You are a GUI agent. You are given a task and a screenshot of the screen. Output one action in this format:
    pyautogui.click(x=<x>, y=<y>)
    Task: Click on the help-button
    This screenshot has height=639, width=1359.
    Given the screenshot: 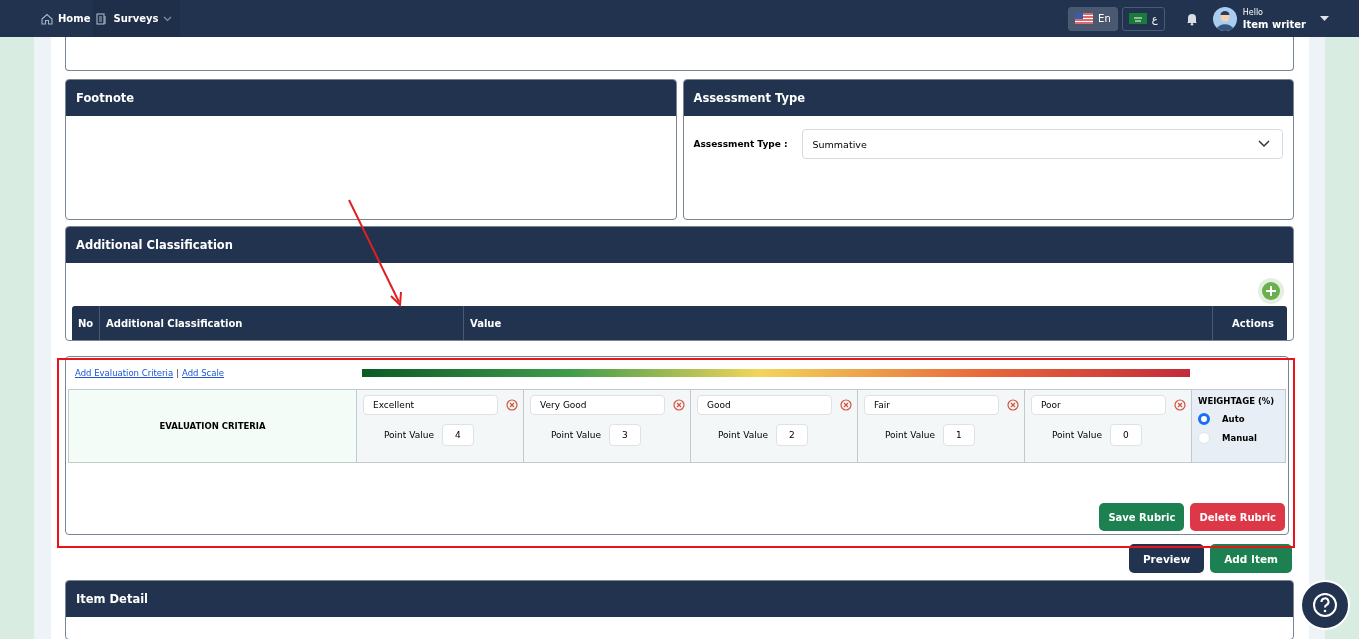 What is the action you would take?
    pyautogui.click(x=1325, y=605)
    